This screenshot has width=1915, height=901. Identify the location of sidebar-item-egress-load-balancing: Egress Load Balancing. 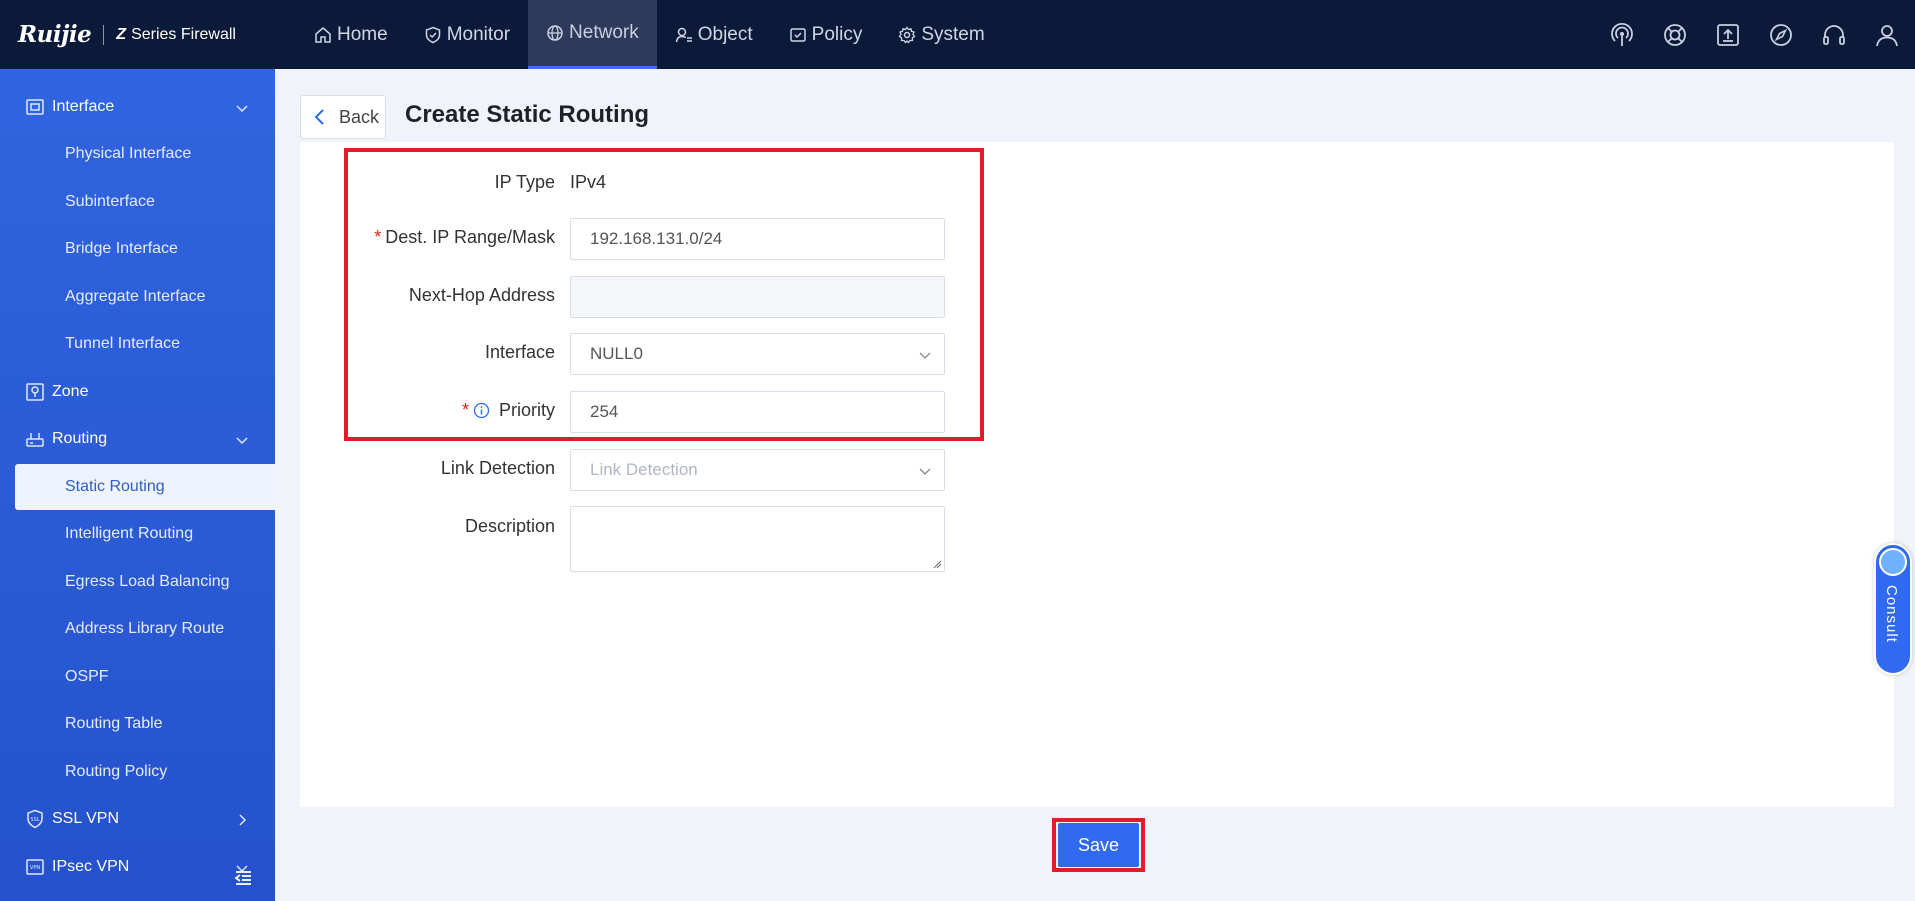
(137, 582).